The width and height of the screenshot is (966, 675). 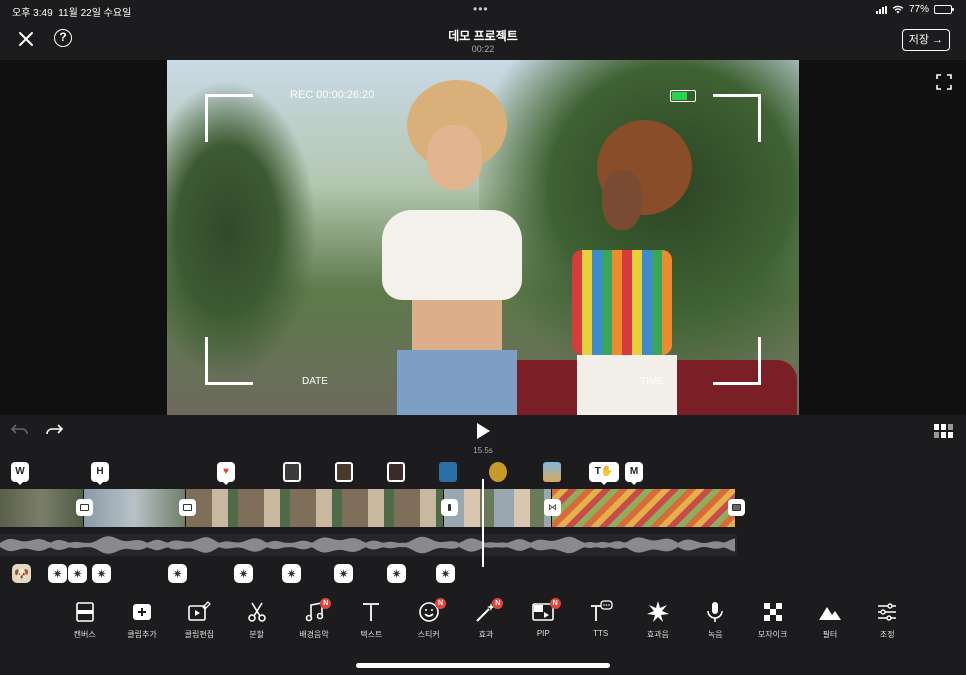 What do you see at coordinates (898, 9) in the screenshot?
I see `wifi-icon` at bounding box center [898, 9].